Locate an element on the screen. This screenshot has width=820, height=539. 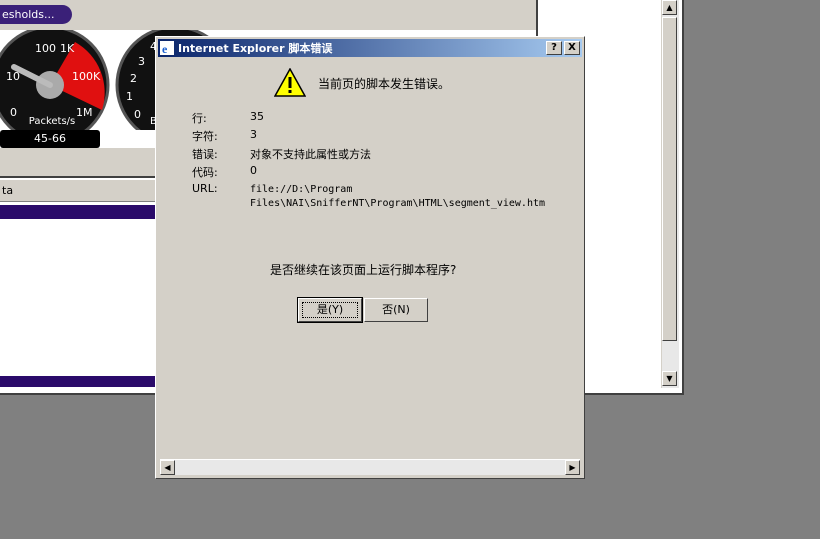
scroll-down-button: ▼ is located at coordinates (669, 378).